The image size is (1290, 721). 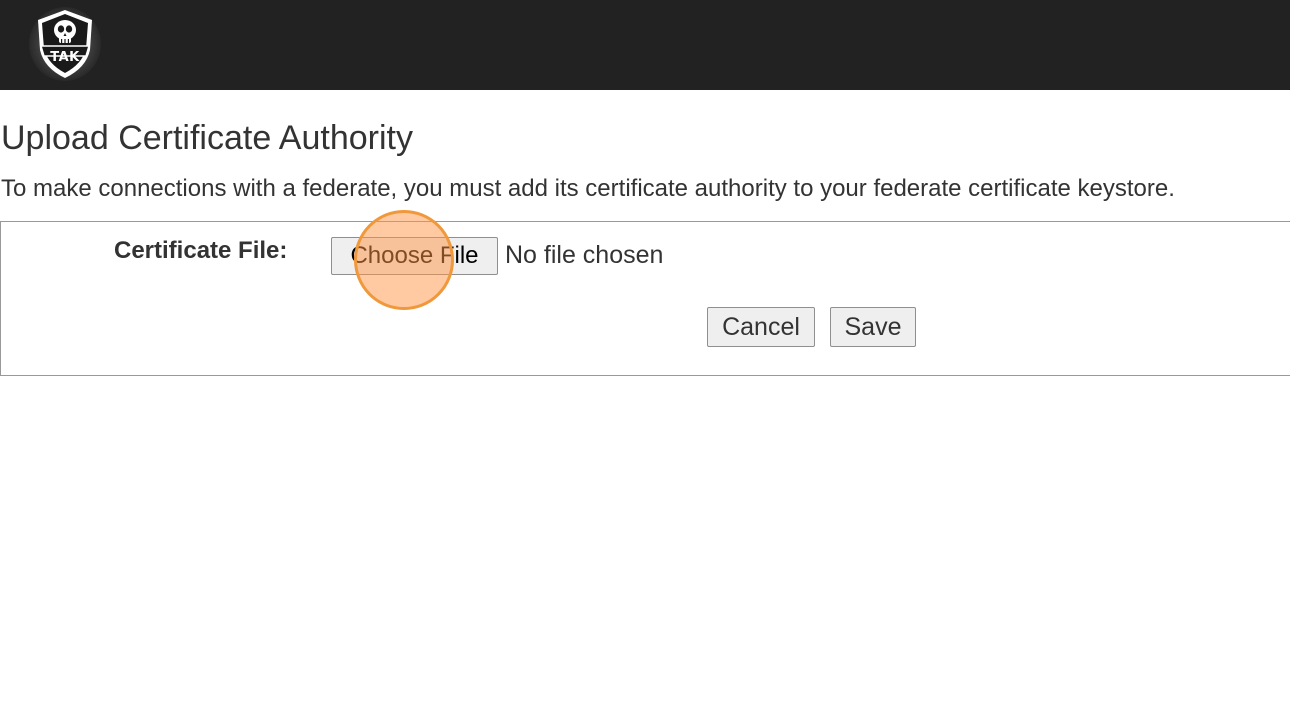 What do you see at coordinates (201, 250) in the screenshot?
I see `certificate-file-label: Certificate File:` at bounding box center [201, 250].